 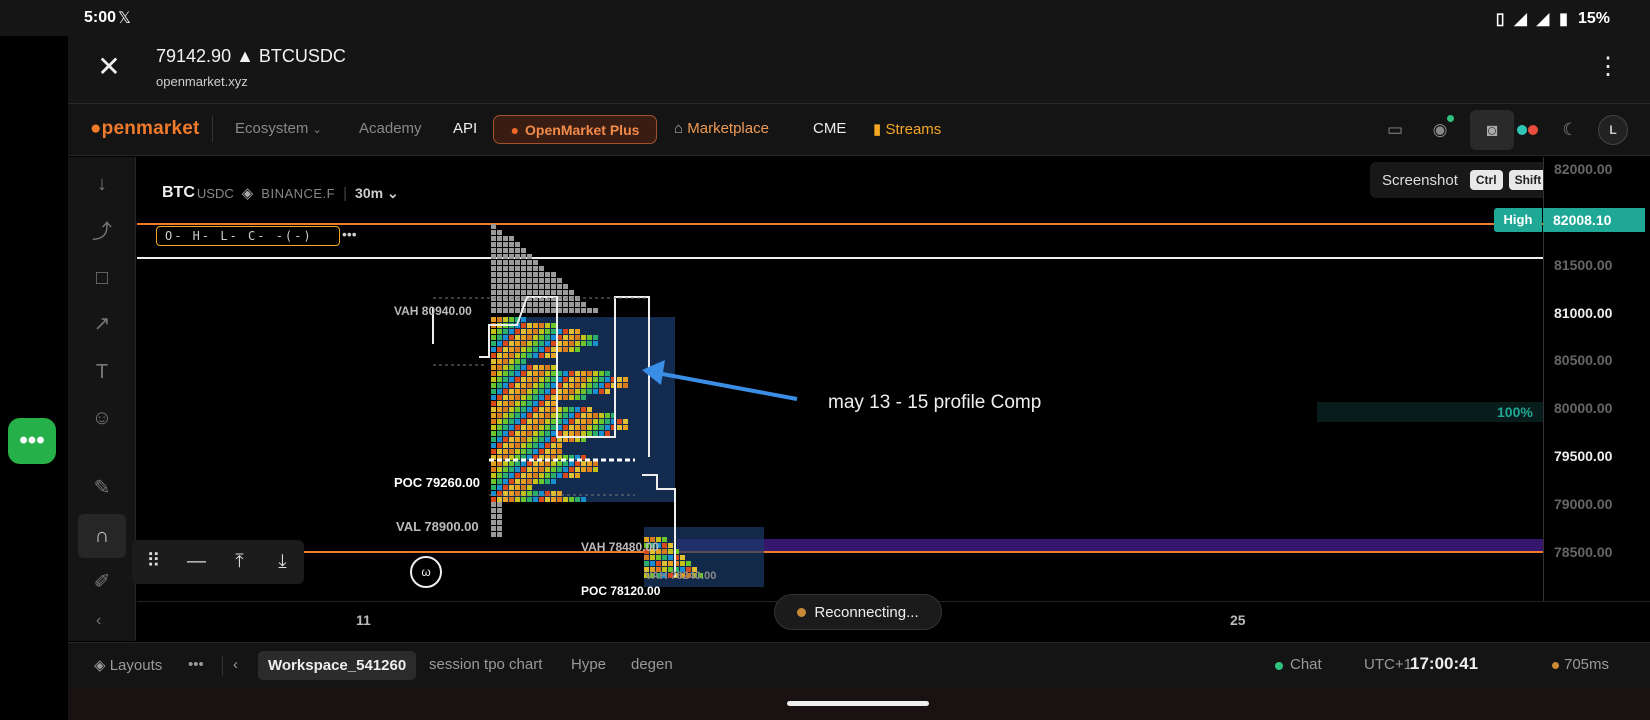 I want to click on moon-icon: ☾, so click(x=1570, y=130).